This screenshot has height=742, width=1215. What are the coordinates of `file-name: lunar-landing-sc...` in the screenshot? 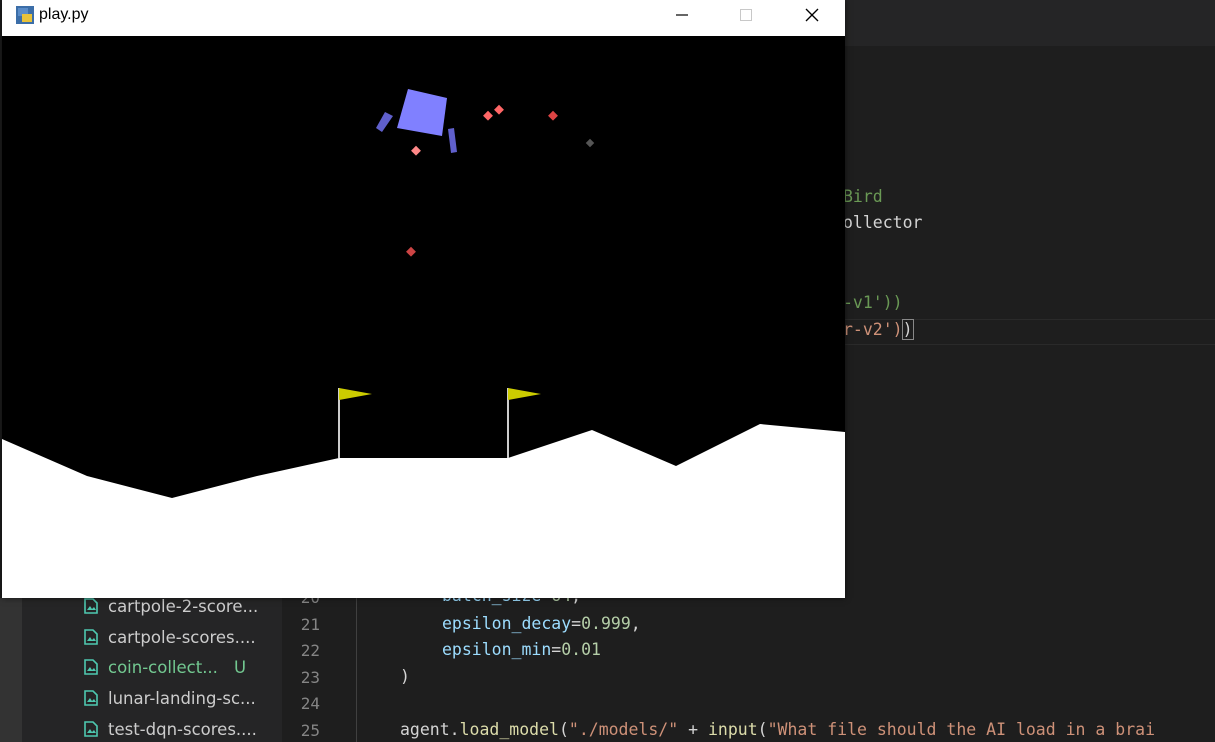 It's located at (182, 698).